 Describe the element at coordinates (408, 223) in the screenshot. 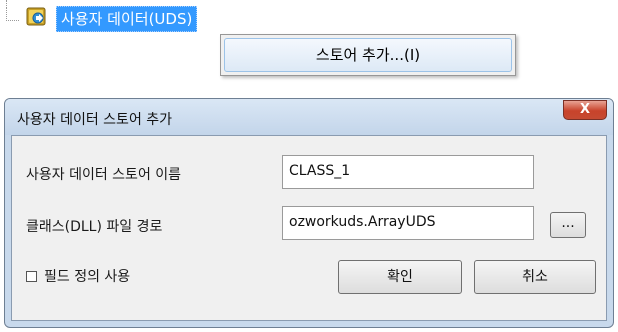

I see `class-path-field: ozworkuds.ArrayUDS` at that location.